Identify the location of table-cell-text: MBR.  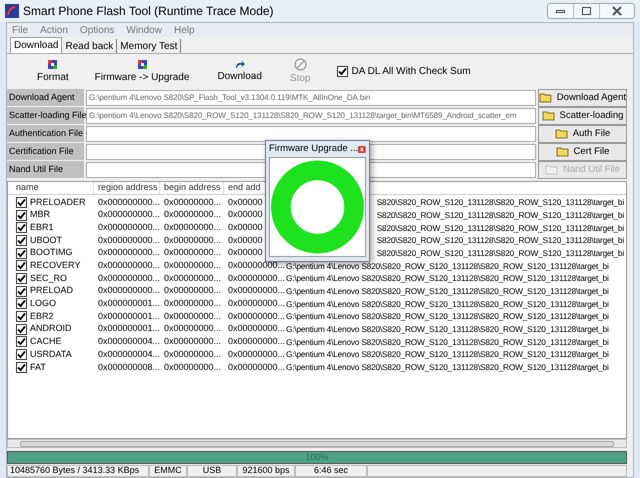
(40, 215).